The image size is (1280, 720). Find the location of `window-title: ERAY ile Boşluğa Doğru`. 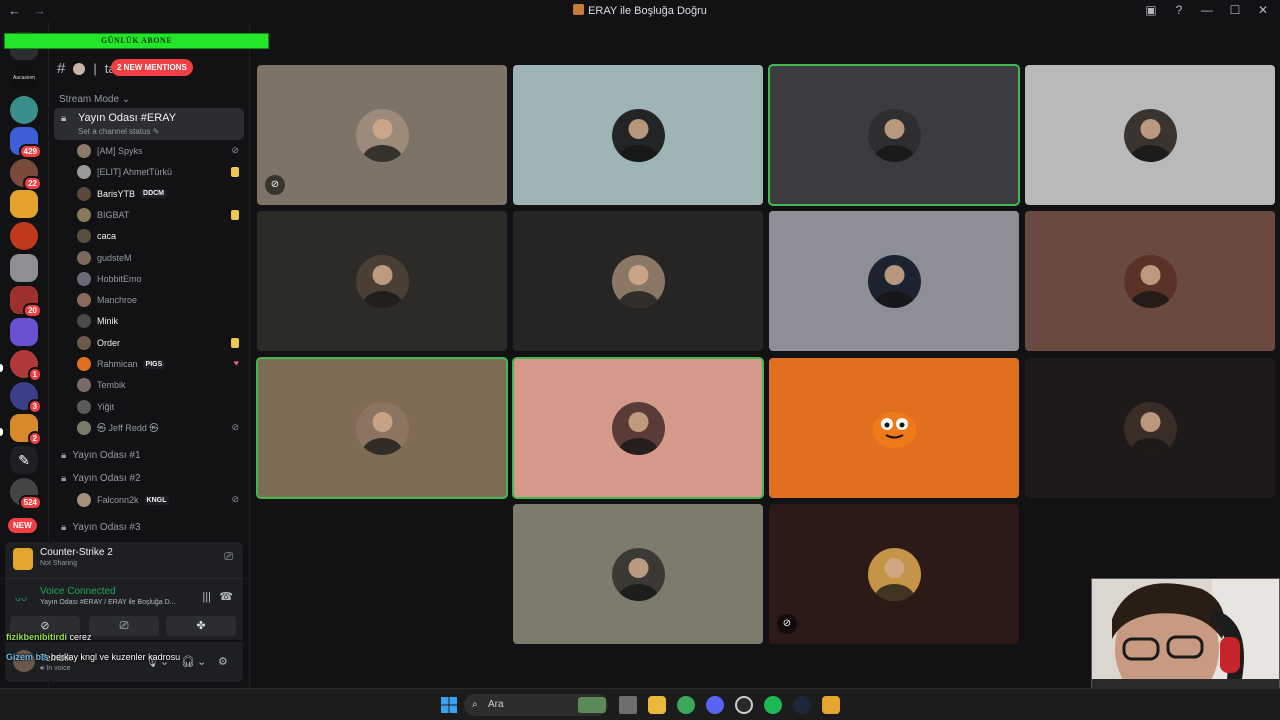

window-title: ERAY ile Boşluğa Doğru is located at coordinates (647, 11).